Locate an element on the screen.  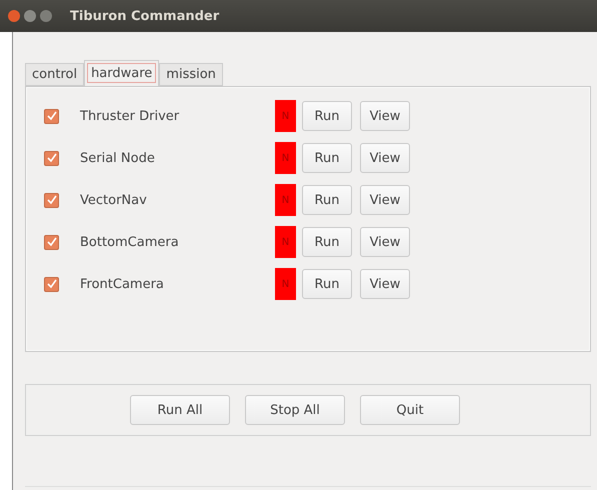
minimize-icon is located at coordinates (30, 16).